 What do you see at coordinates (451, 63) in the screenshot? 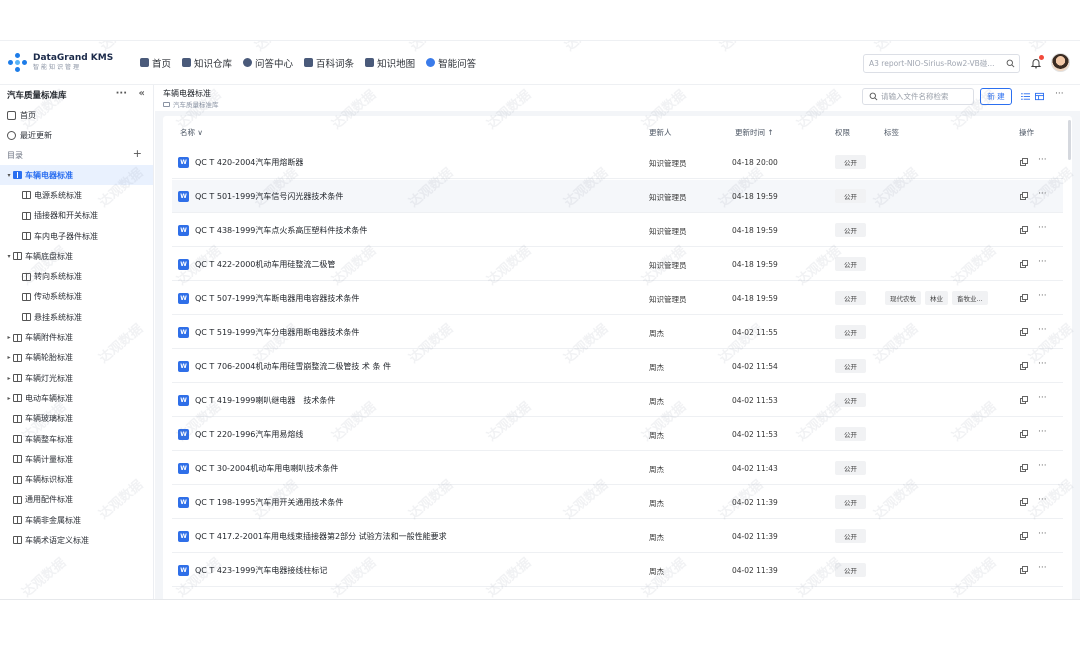
I see `nav-item-ai-qa: 智能问答` at bounding box center [451, 63].